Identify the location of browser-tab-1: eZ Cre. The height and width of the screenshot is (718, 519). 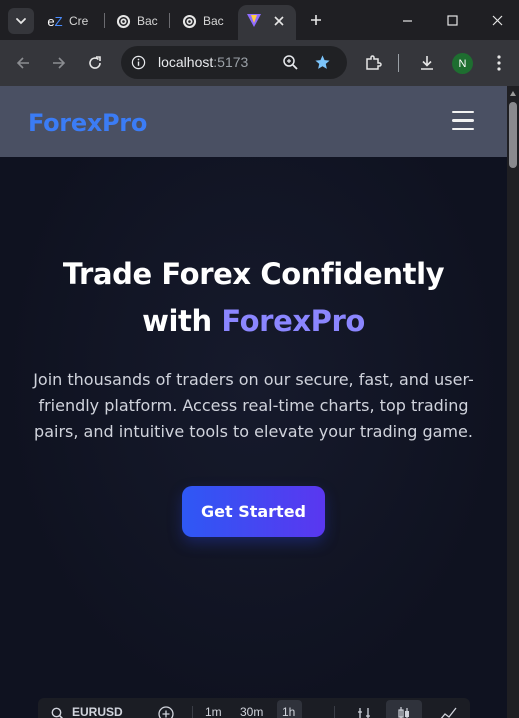
(67, 21).